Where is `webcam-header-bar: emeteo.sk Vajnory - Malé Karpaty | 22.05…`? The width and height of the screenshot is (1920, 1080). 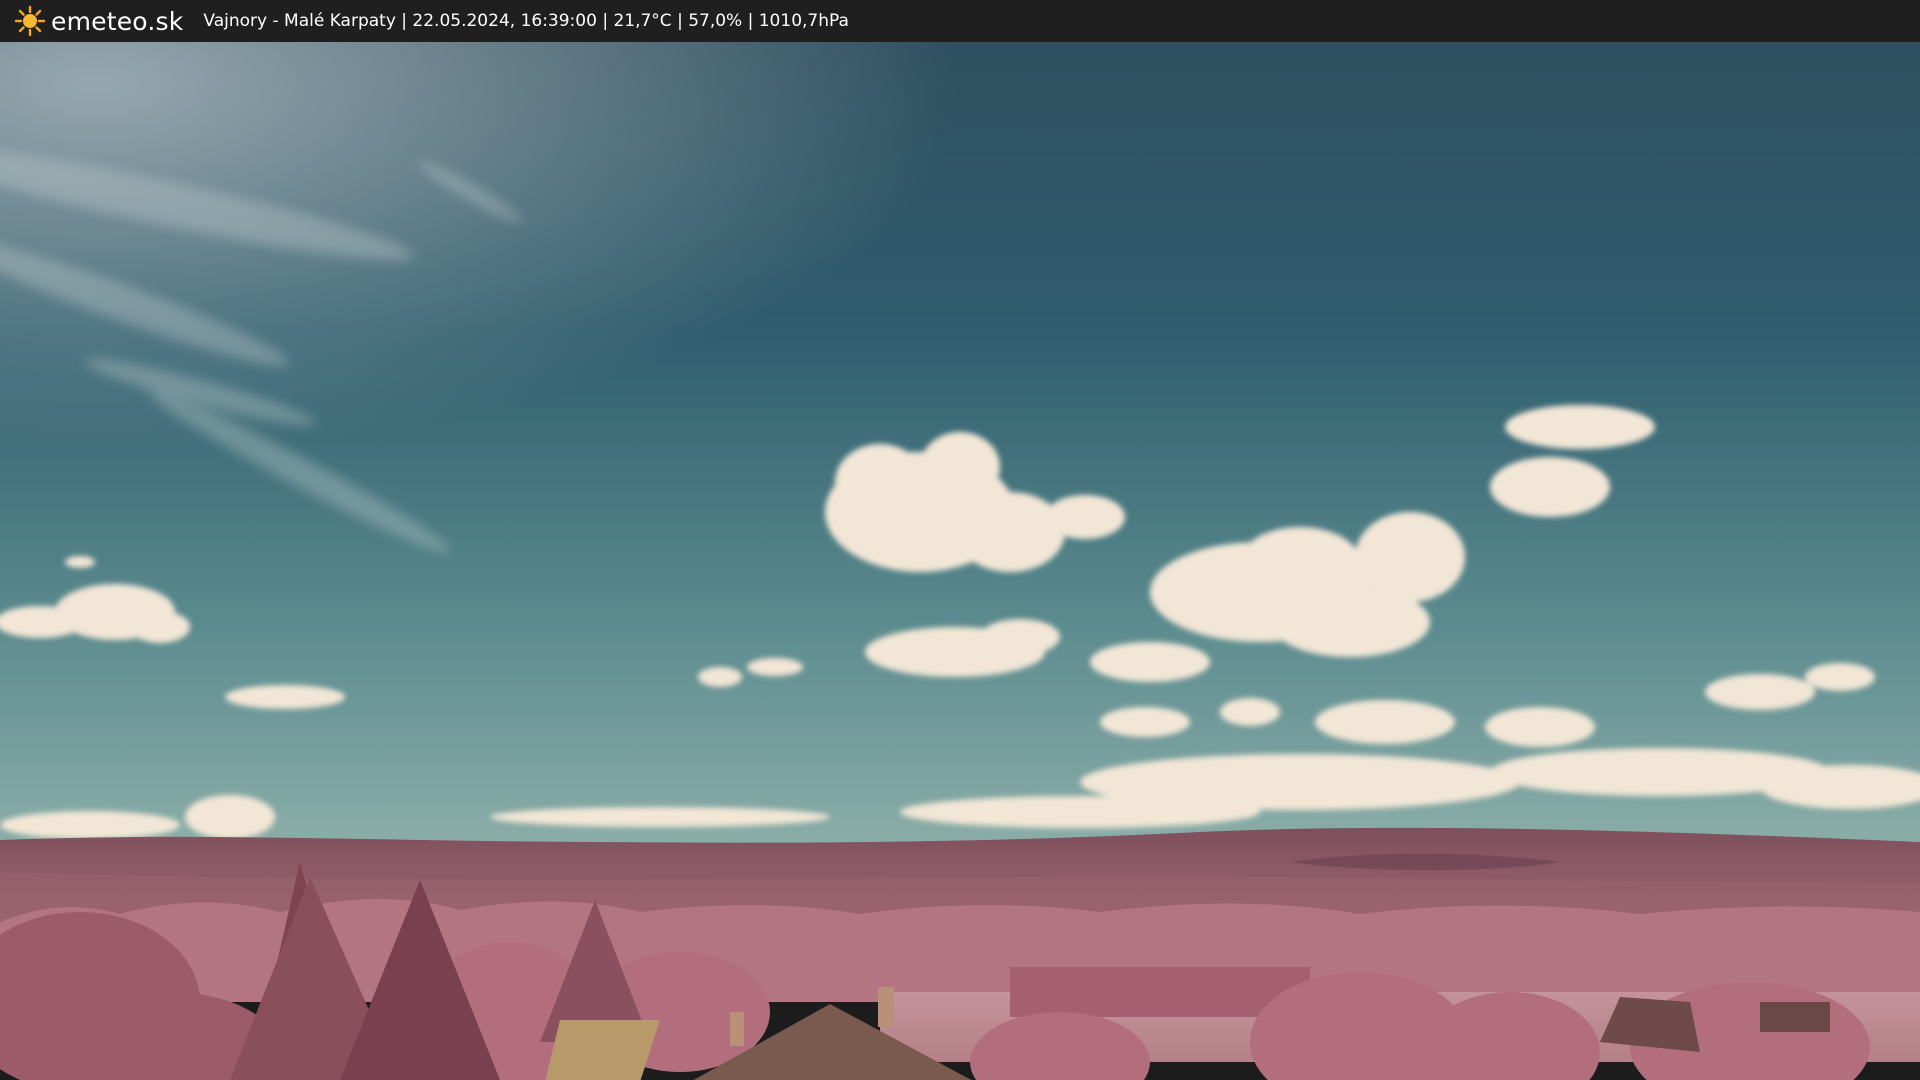
webcam-header-bar: emeteo.sk Vajnory - Malé Karpaty | 22.05… is located at coordinates (960, 21).